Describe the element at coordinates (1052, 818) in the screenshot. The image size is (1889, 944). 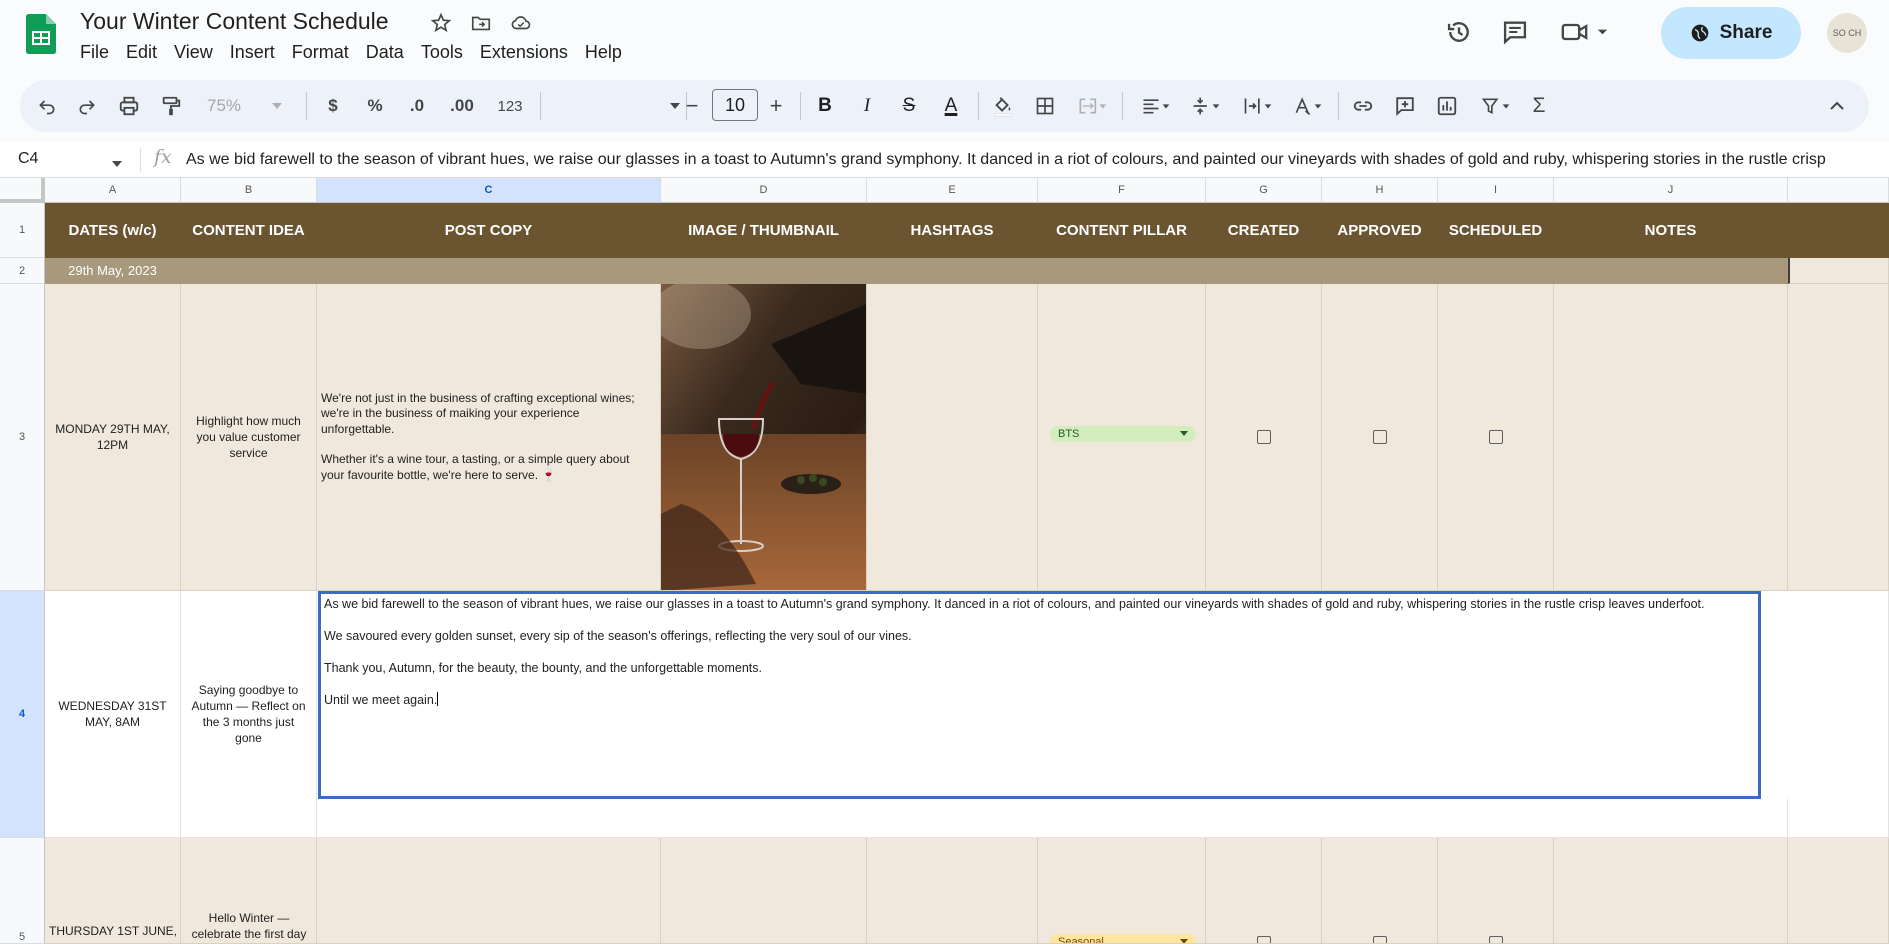
I see `row4-filler` at that location.